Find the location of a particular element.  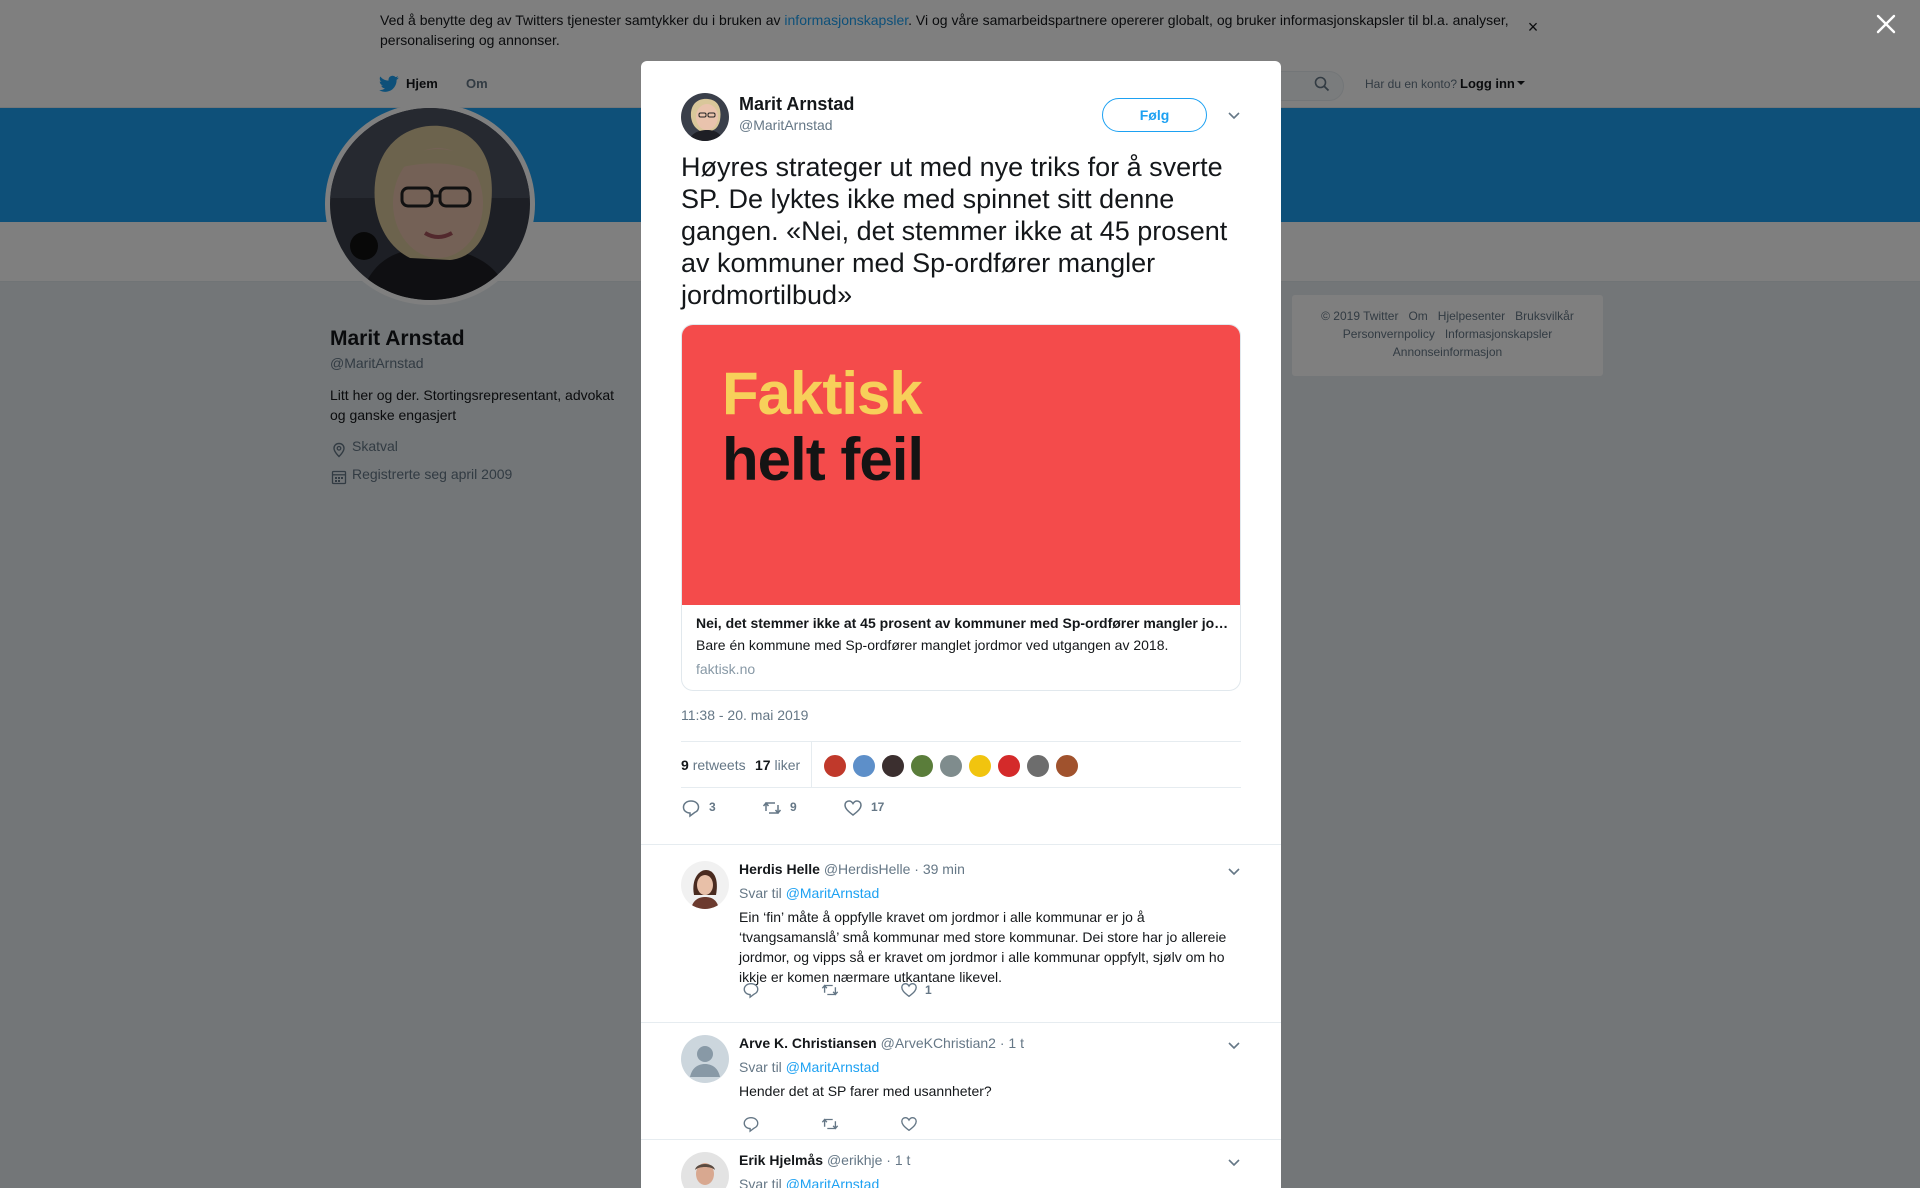

stats-divider is located at coordinates (811, 764).